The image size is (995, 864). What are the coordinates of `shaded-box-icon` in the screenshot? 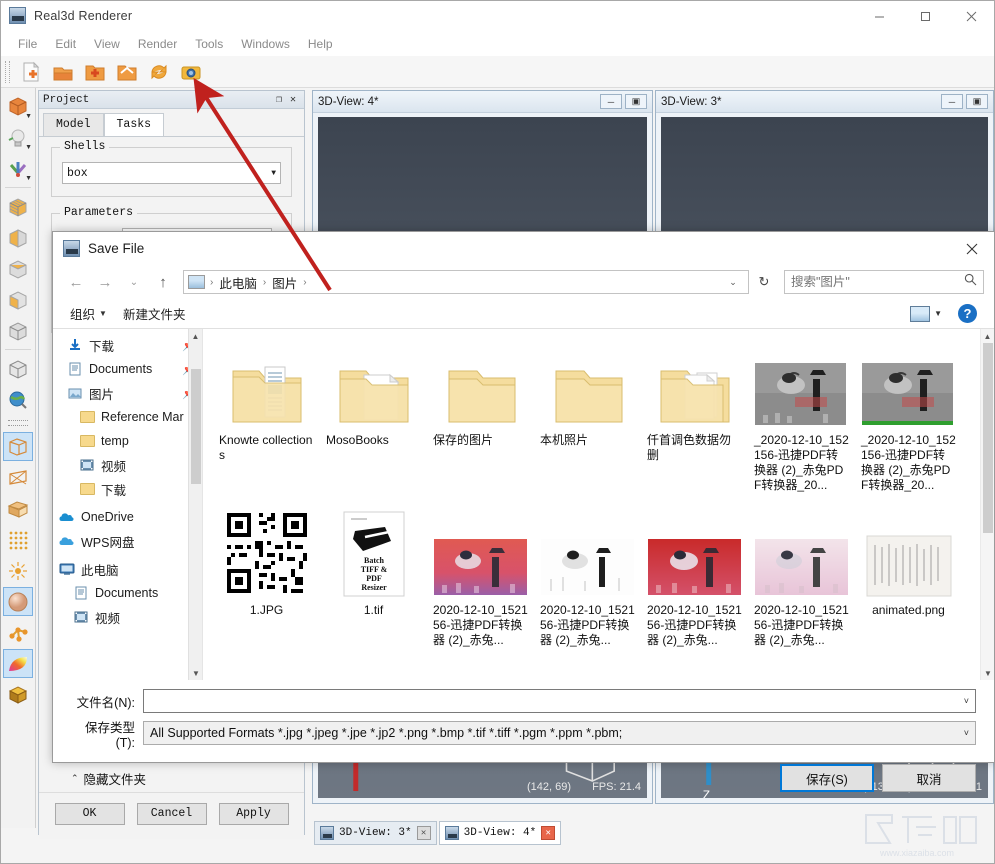 It's located at (18, 508).